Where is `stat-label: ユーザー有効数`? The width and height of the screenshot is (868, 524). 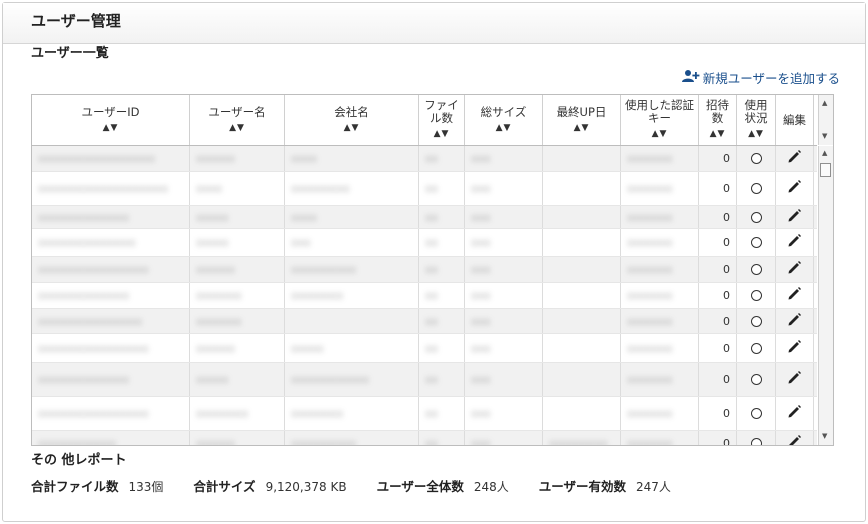
stat-label: ユーザー有効数 is located at coordinates (582, 486).